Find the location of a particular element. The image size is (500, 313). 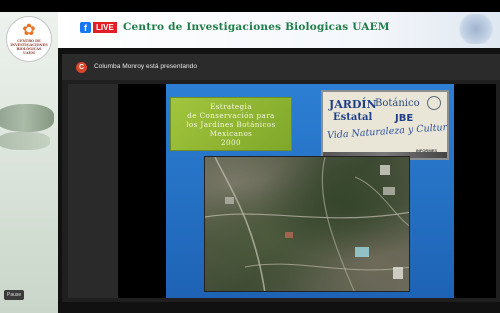

sign-motto: Vida Naturaleza y Cultura is located at coordinates (387, 131).